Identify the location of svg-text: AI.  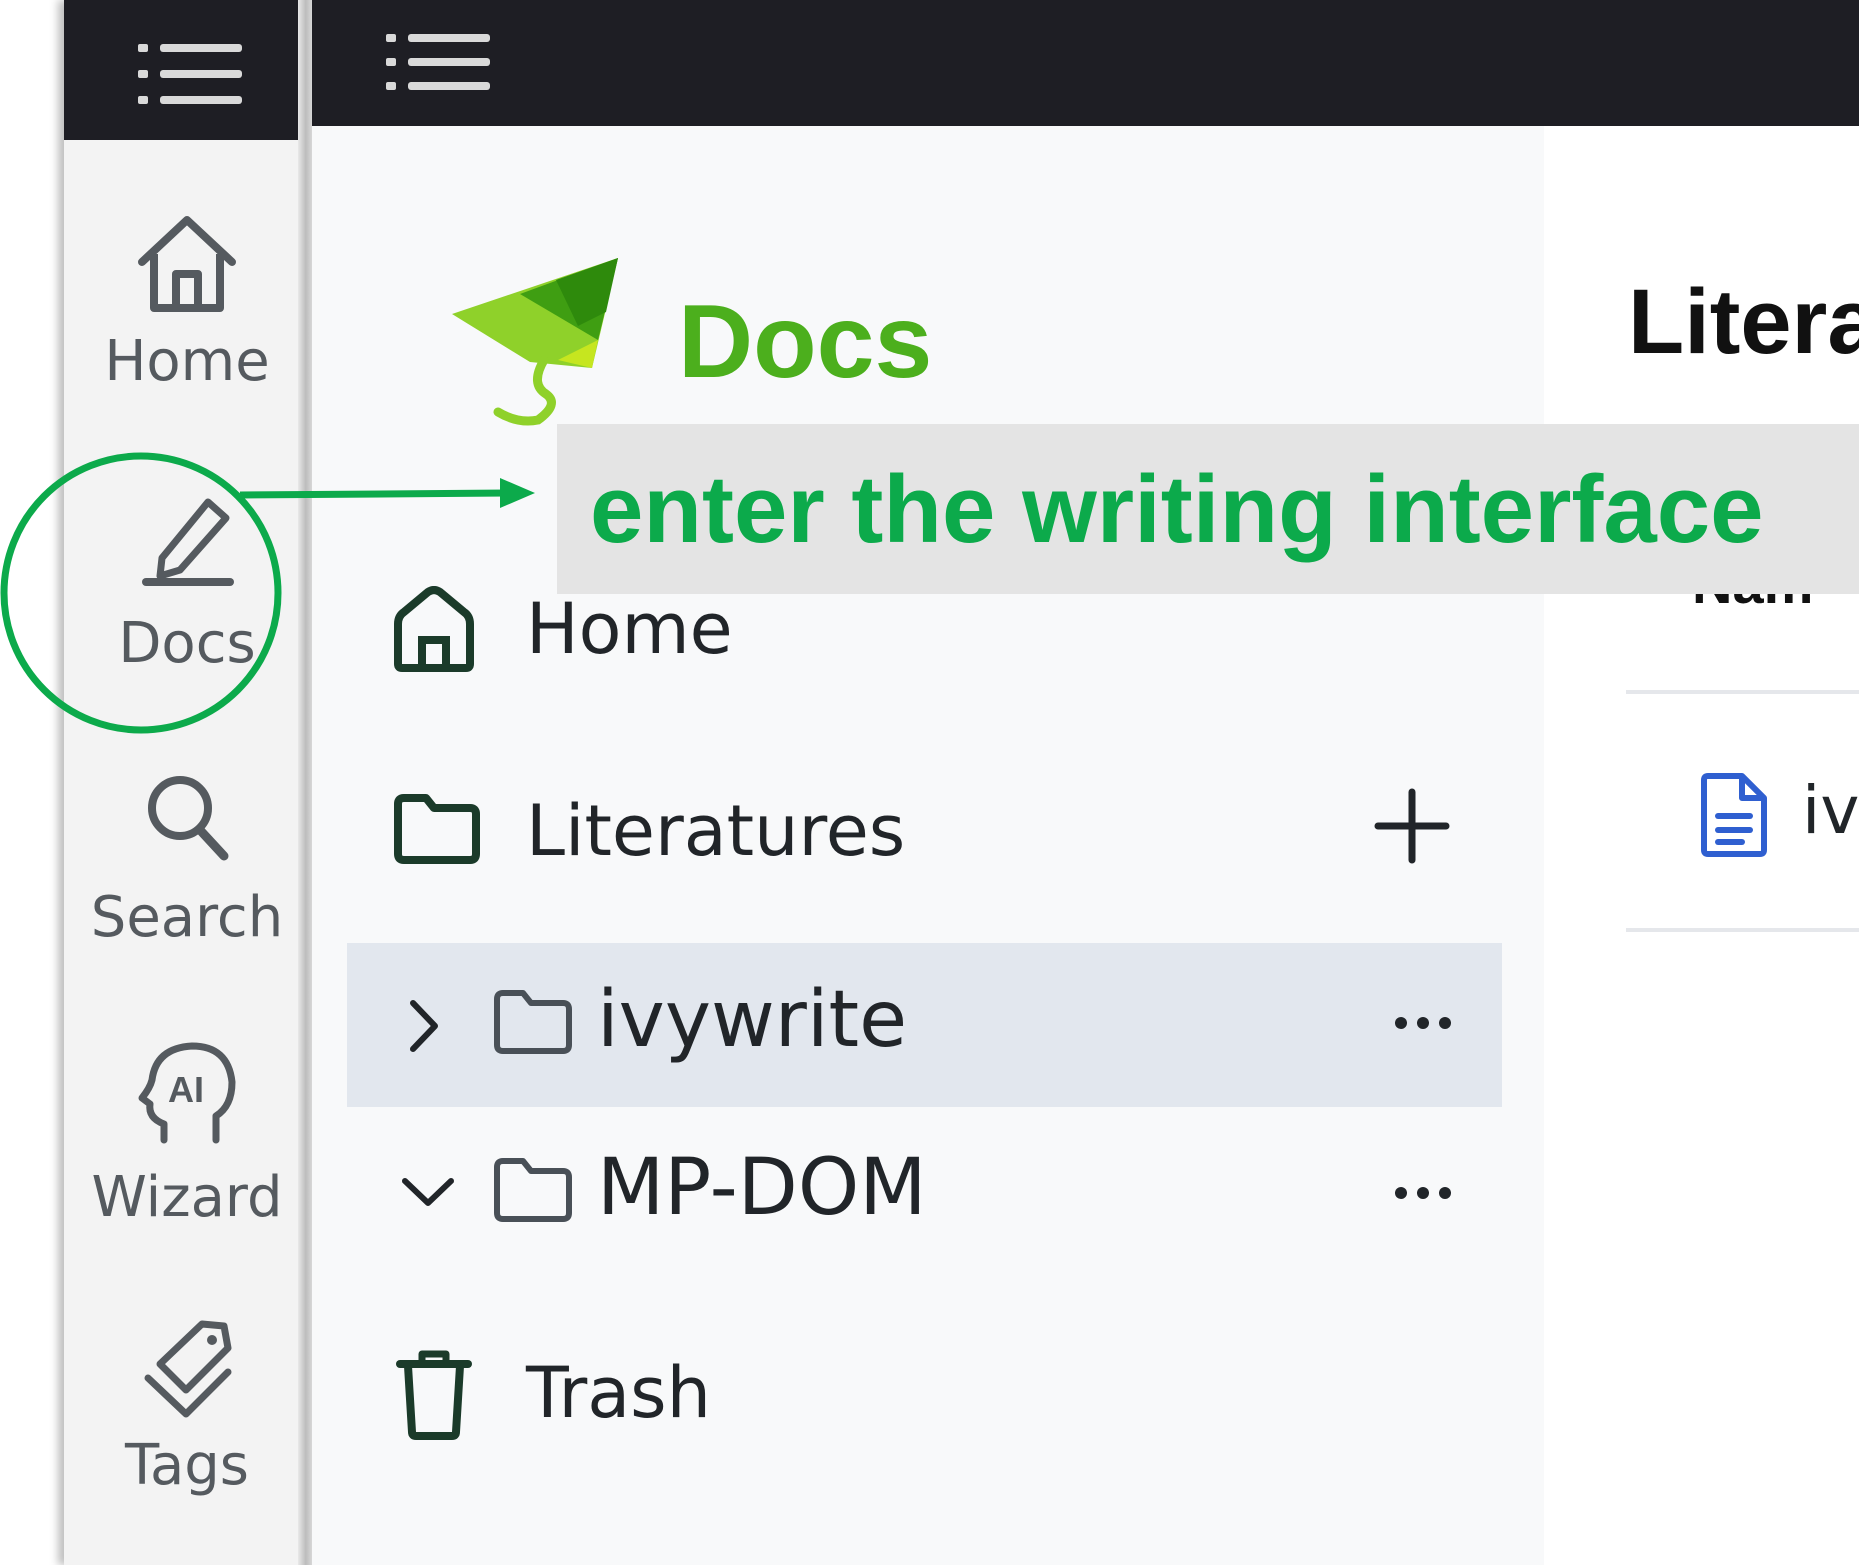
(186, 1089).